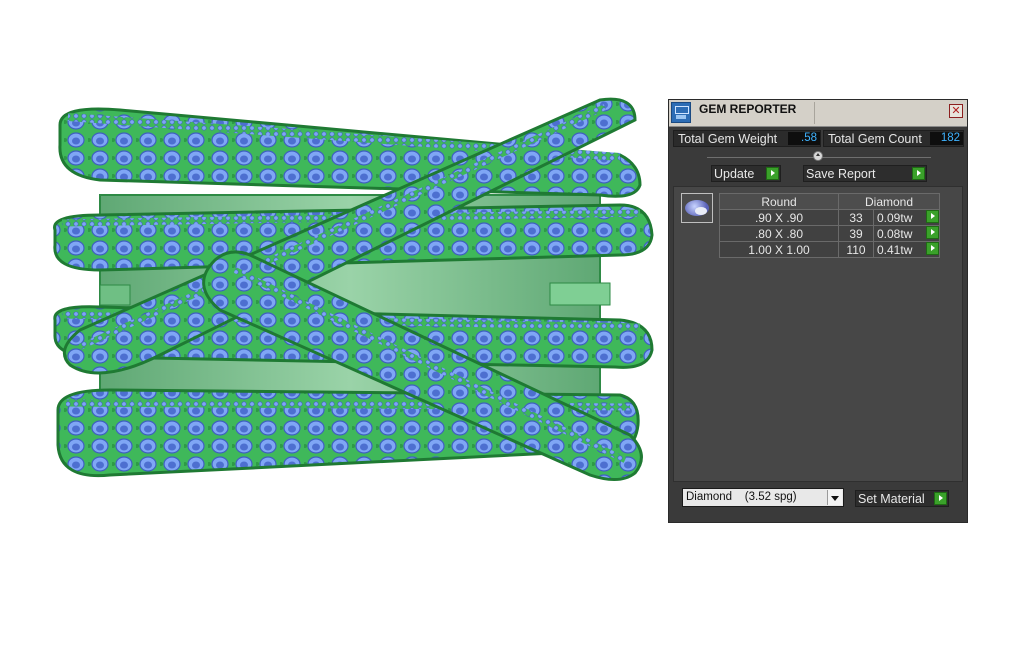 This screenshot has width=1009, height=664. I want to click on total-gem-count-value: 182, so click(946, 138).